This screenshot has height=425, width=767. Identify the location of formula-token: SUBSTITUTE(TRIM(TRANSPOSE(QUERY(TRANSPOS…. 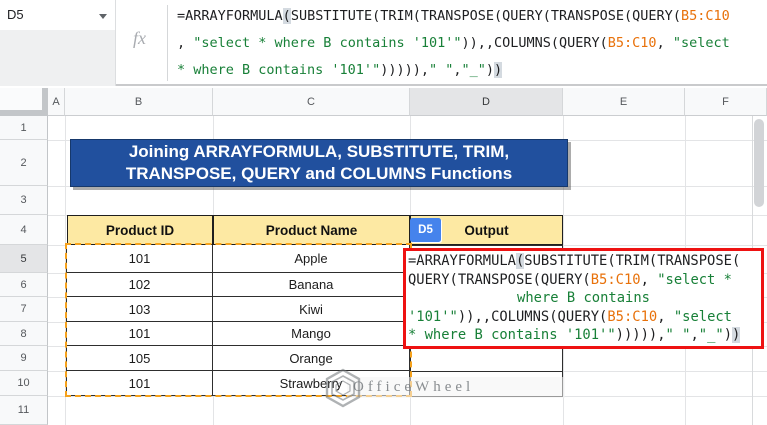
(485, 16).